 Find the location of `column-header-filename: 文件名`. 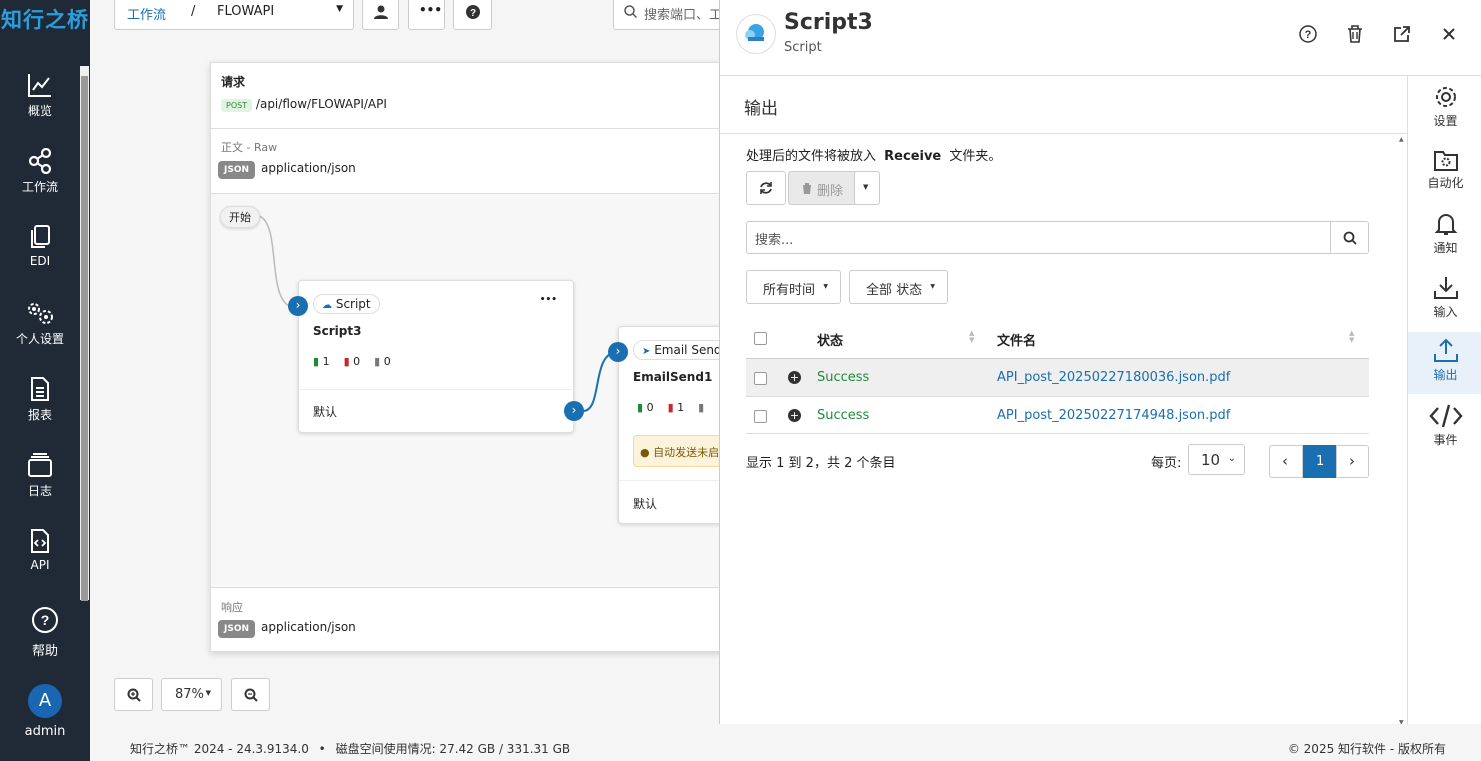

column-header-filename: 文件名 is located at coordinates (1016, 339).